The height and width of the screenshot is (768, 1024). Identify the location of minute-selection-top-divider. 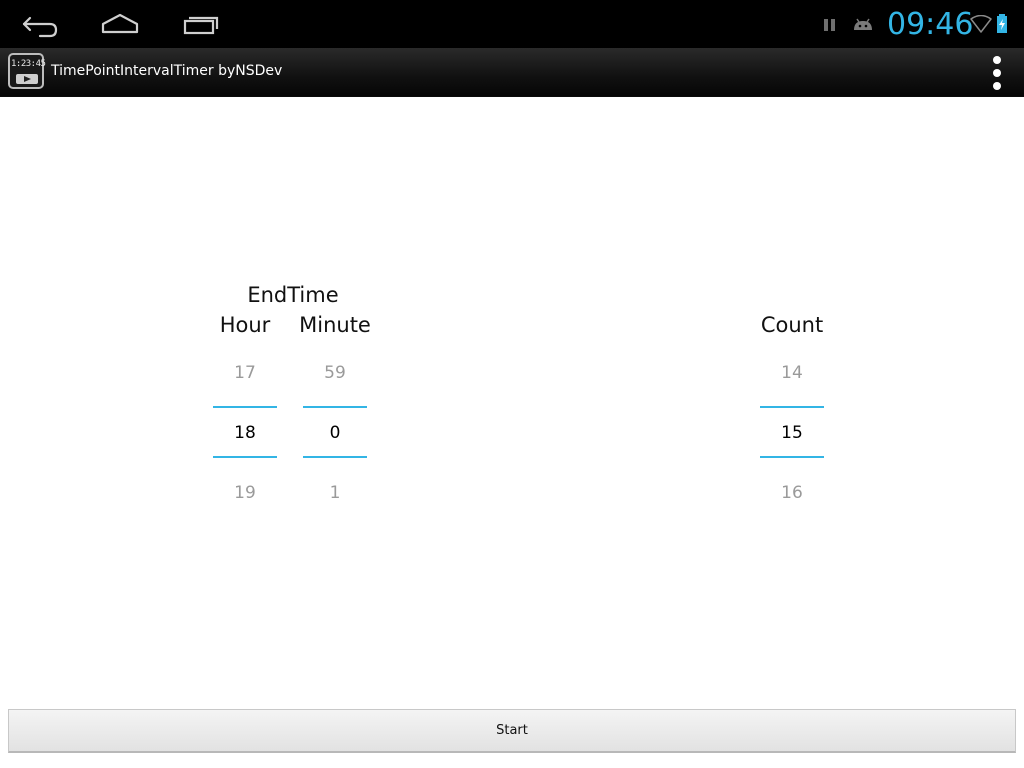
(335, 407).